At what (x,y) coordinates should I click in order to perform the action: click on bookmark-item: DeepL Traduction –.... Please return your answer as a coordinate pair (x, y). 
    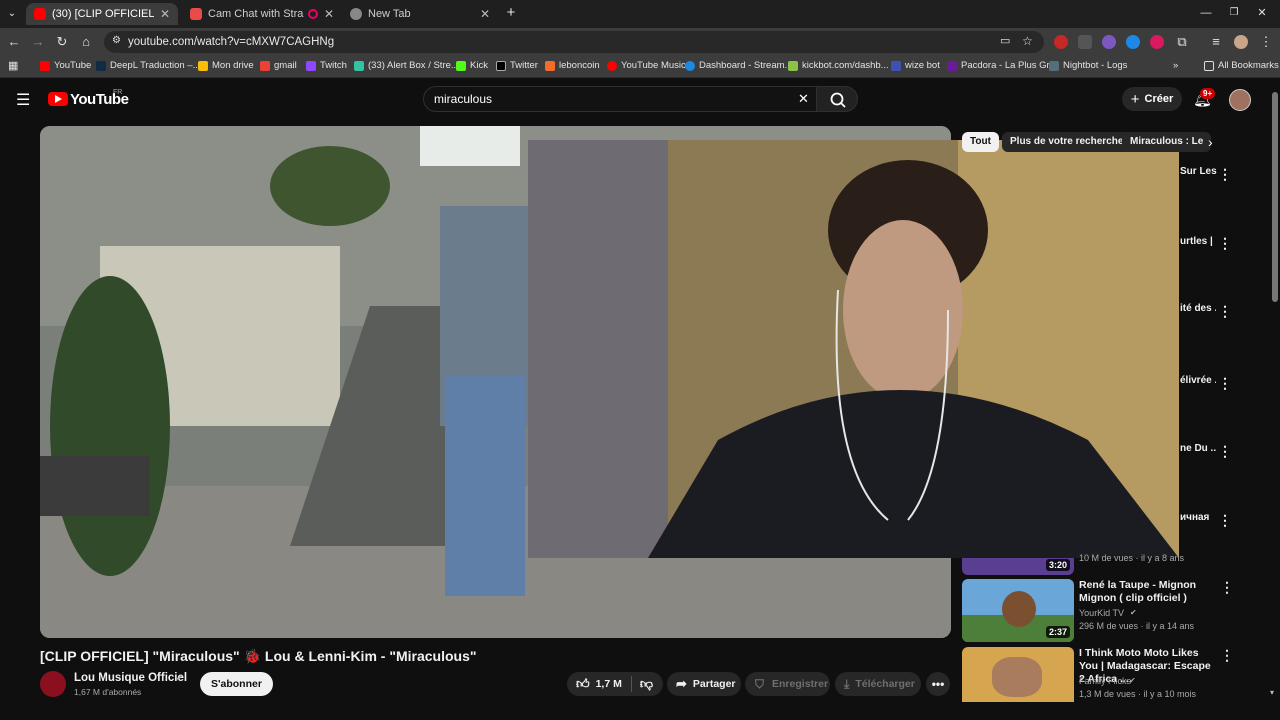
    Looking at the image, I should click on (148, 65).